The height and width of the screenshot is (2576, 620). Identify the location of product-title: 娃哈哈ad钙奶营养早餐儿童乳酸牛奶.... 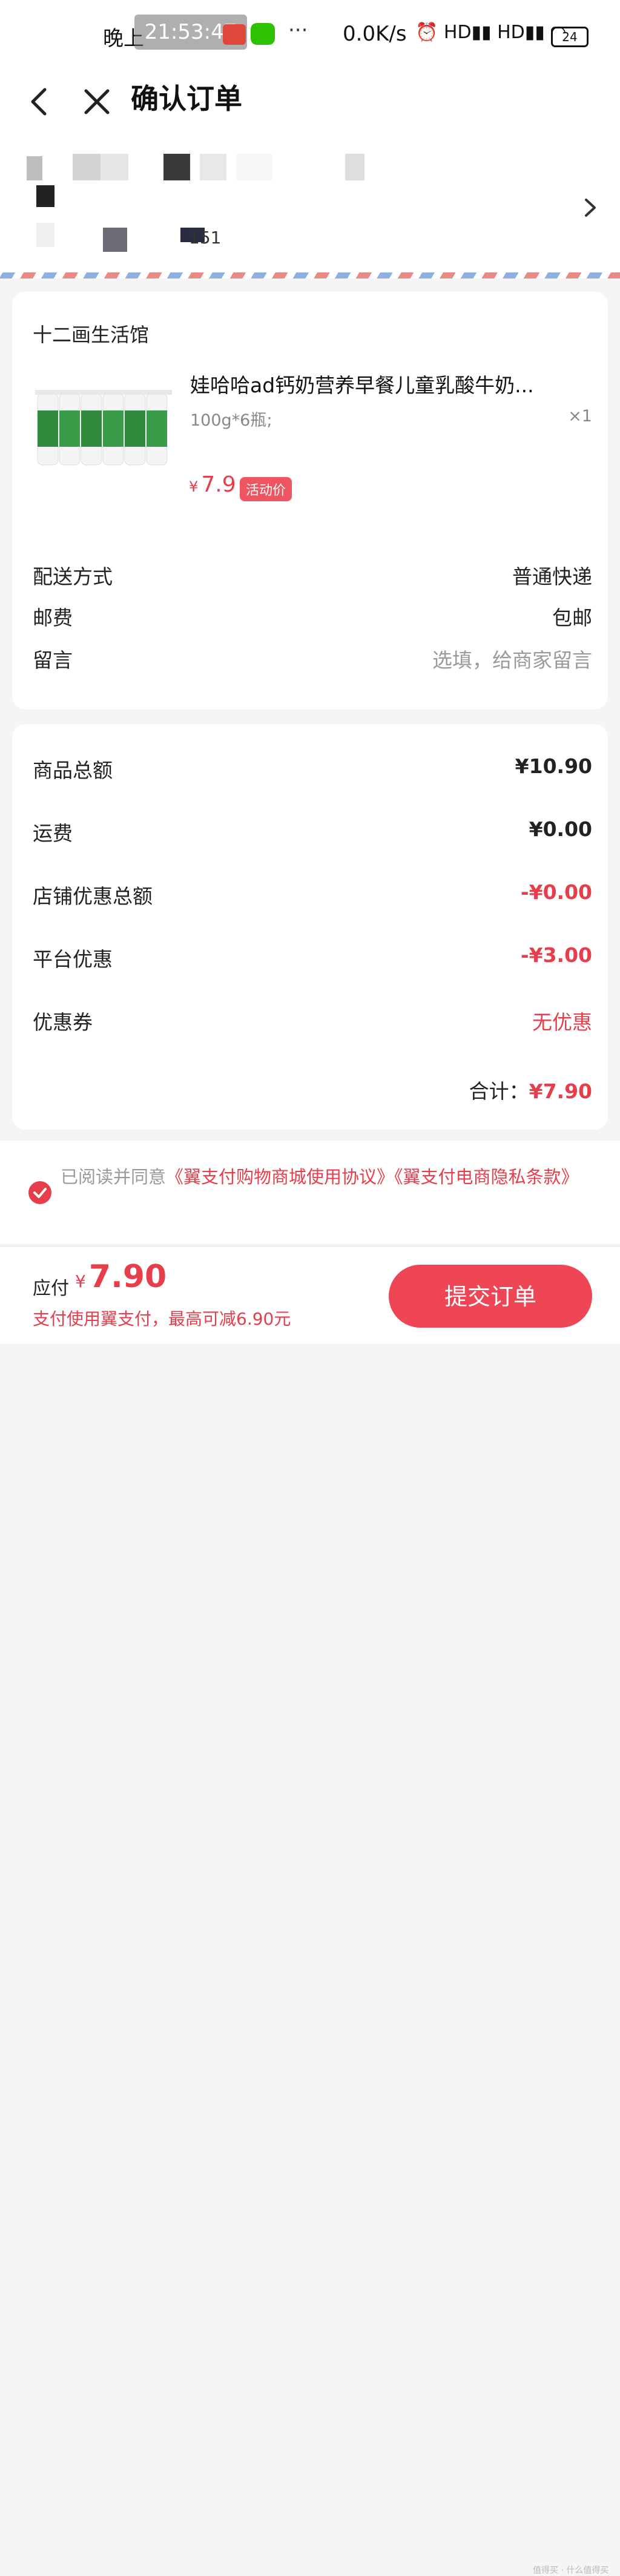
(387, 384).